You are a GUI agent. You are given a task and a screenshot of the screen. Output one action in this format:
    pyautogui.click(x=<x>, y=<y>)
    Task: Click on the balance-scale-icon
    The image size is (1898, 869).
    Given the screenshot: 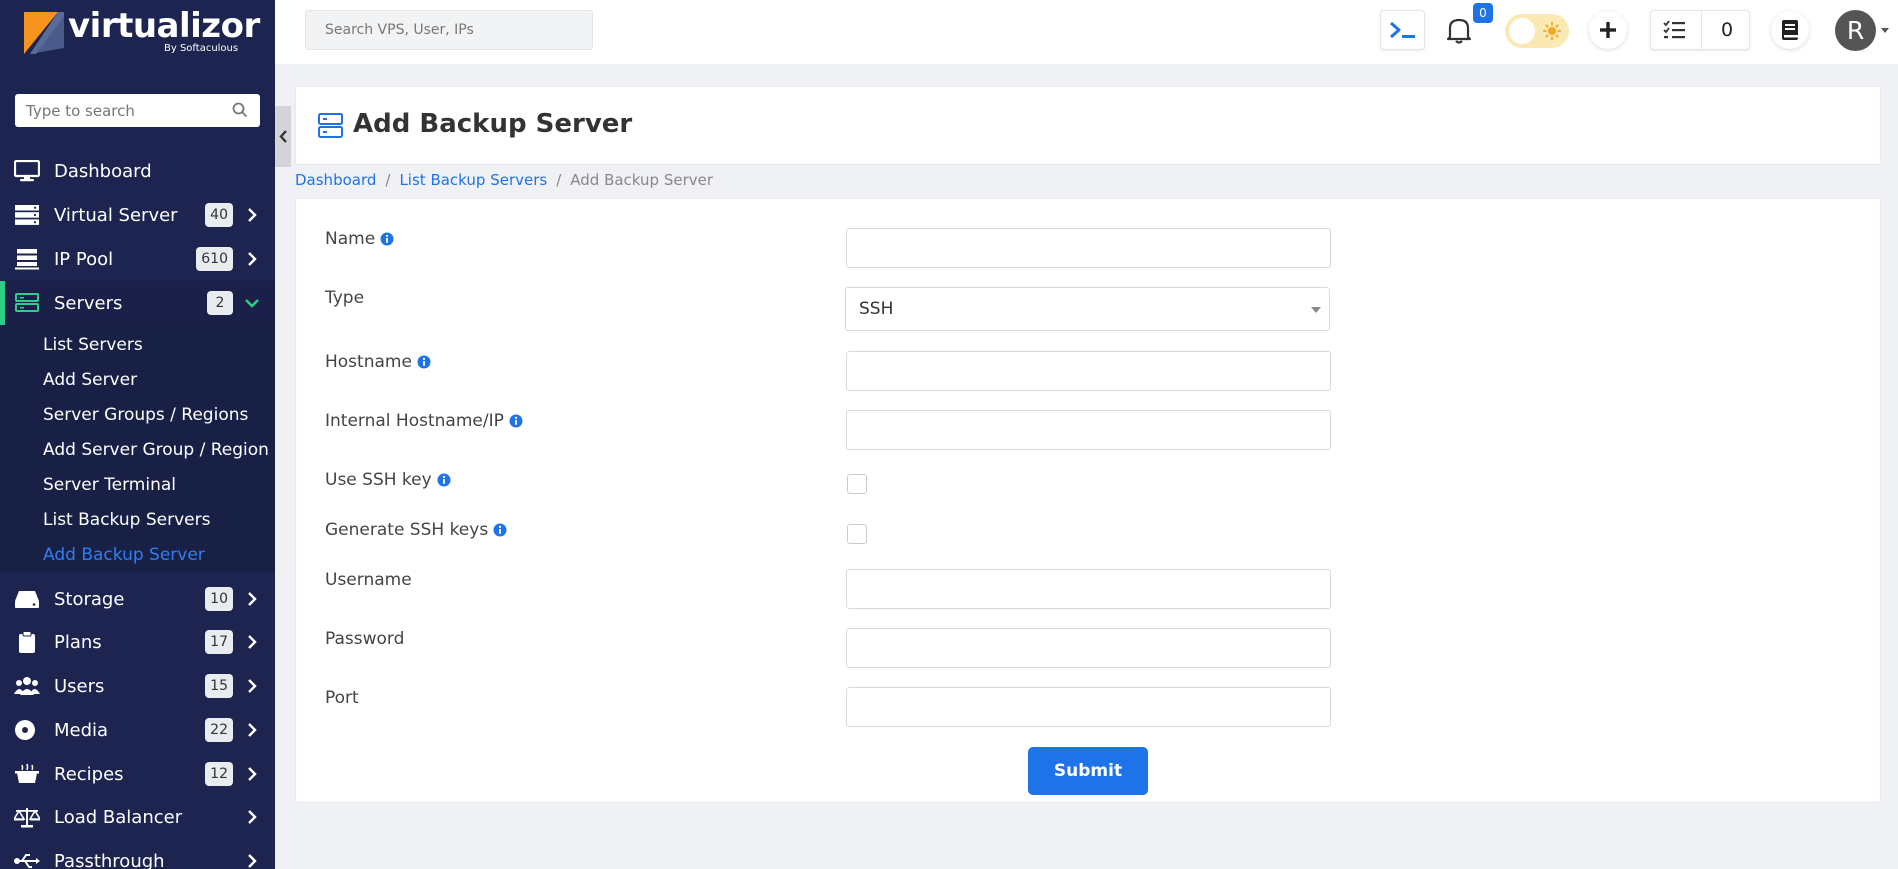 What is the action you would take?
    pyautogui.click(x=27, y=818)
    